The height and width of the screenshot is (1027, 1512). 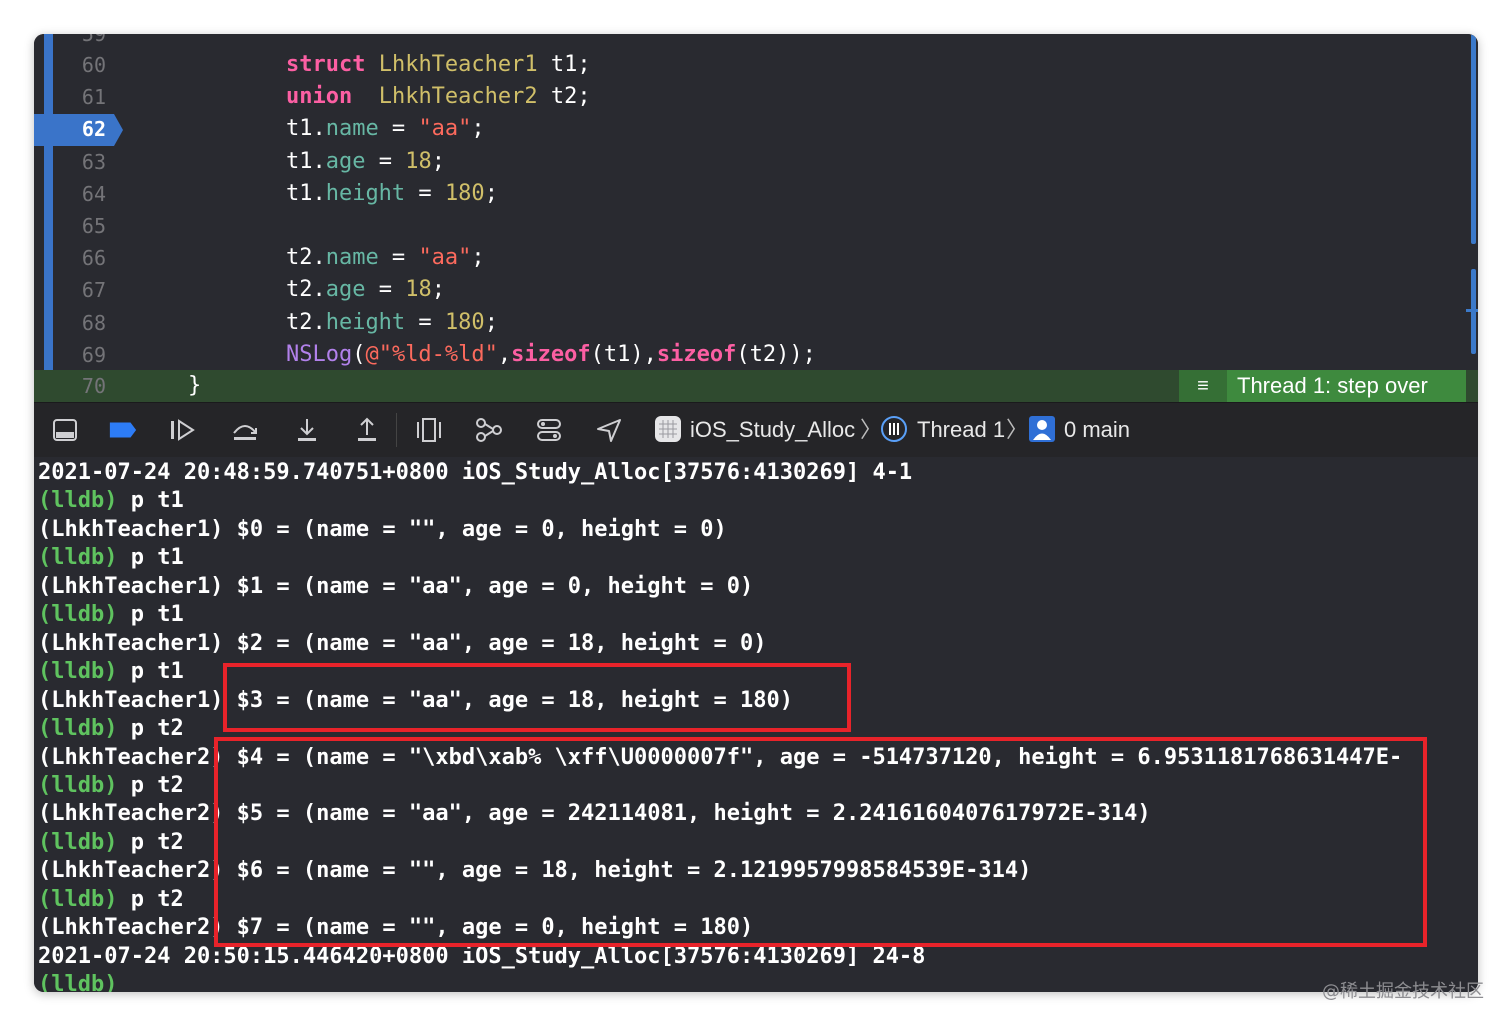 What do you see at coordinates (418, 290) in the screenshot?
I see `code-token: 18` at bounding box center [418, 290].